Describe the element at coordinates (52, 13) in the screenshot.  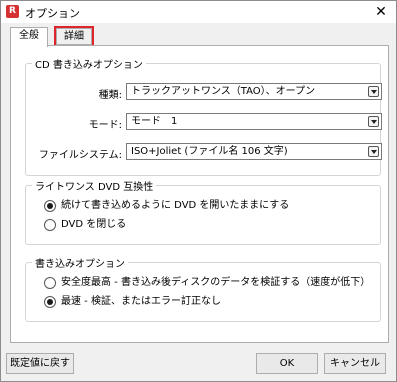
I see `window-title: オプション` at that location.